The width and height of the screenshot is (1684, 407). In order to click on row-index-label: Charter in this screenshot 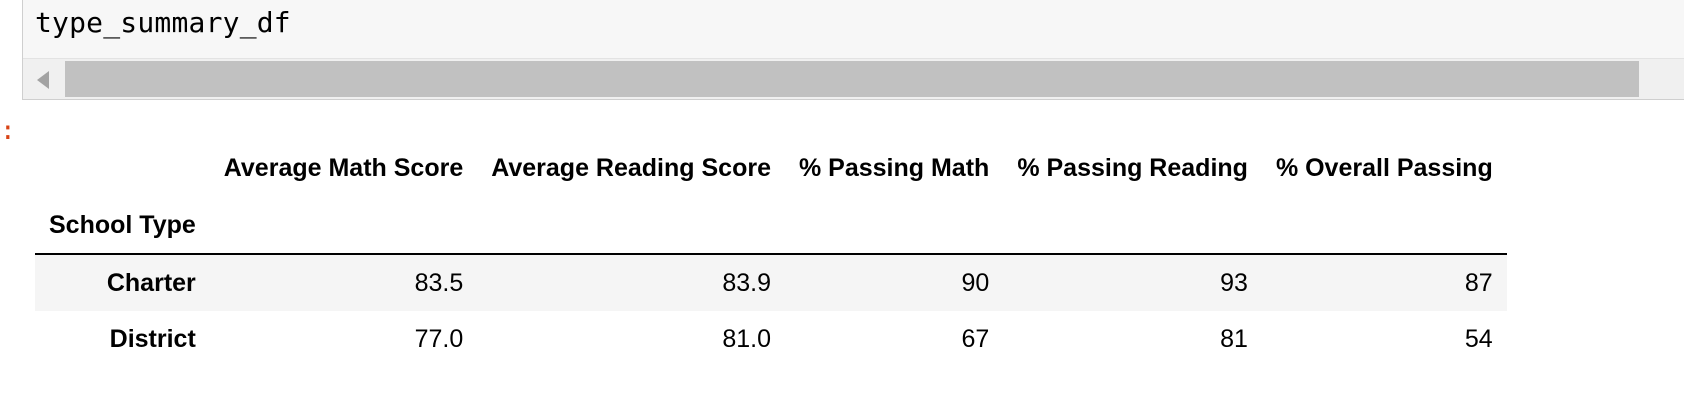, I will do `click(151, 282)`.